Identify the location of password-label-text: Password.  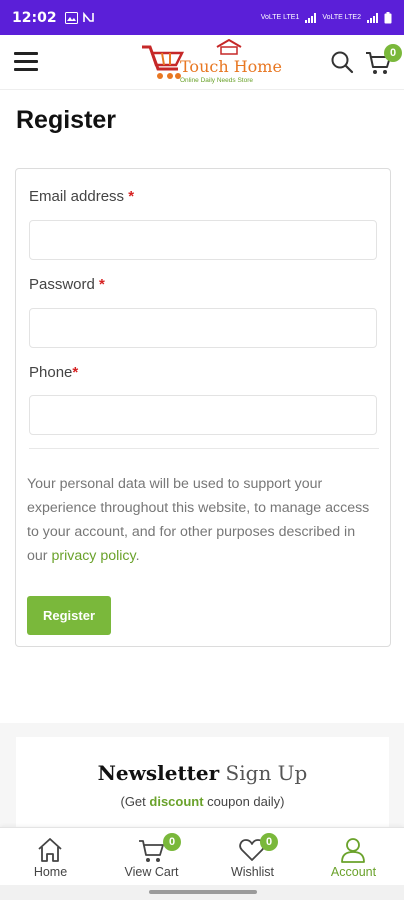
(62, 284).